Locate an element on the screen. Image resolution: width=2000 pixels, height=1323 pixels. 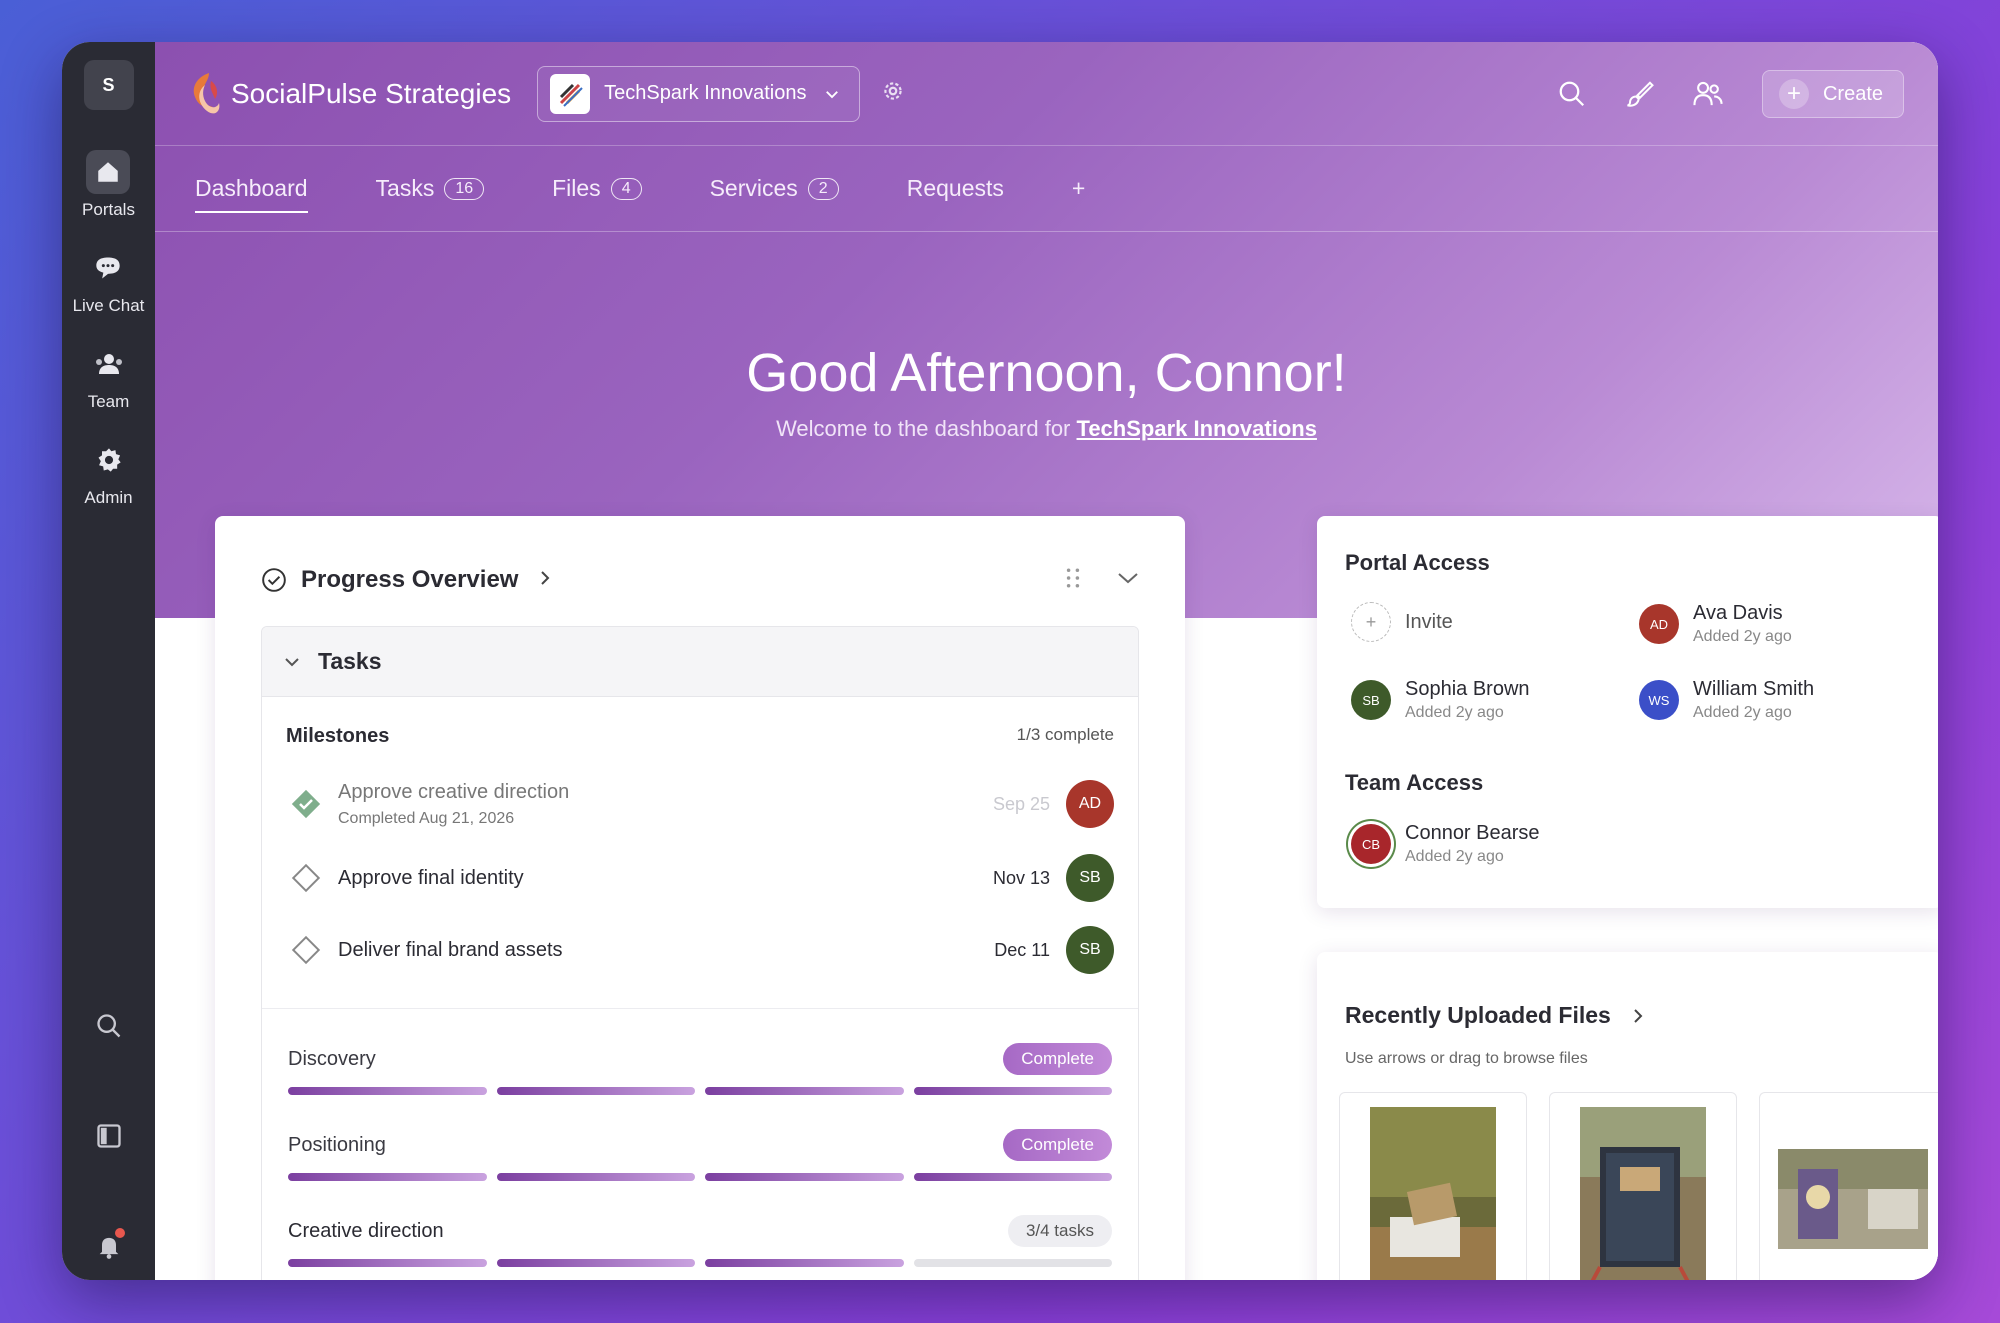
brand-name: SocialPulse Strategies is located at coordinates (371, 93).